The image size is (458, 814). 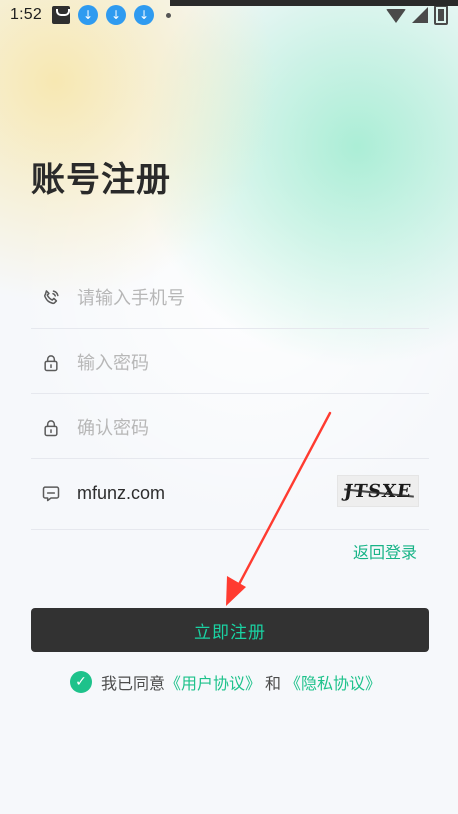 What do you see at coordinates (333, 682) in the screenshot?
I see `privacy-agreement-link: 《隐私协议》` at bounding box center [333, 682].